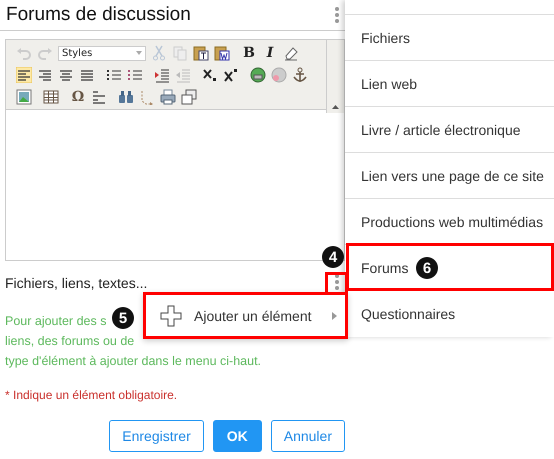 The height and width of the screenshot is (459, 554). Describe the element at coordinates (114, 75) in the screenshot. I see `bullet-list-icon` at that location.